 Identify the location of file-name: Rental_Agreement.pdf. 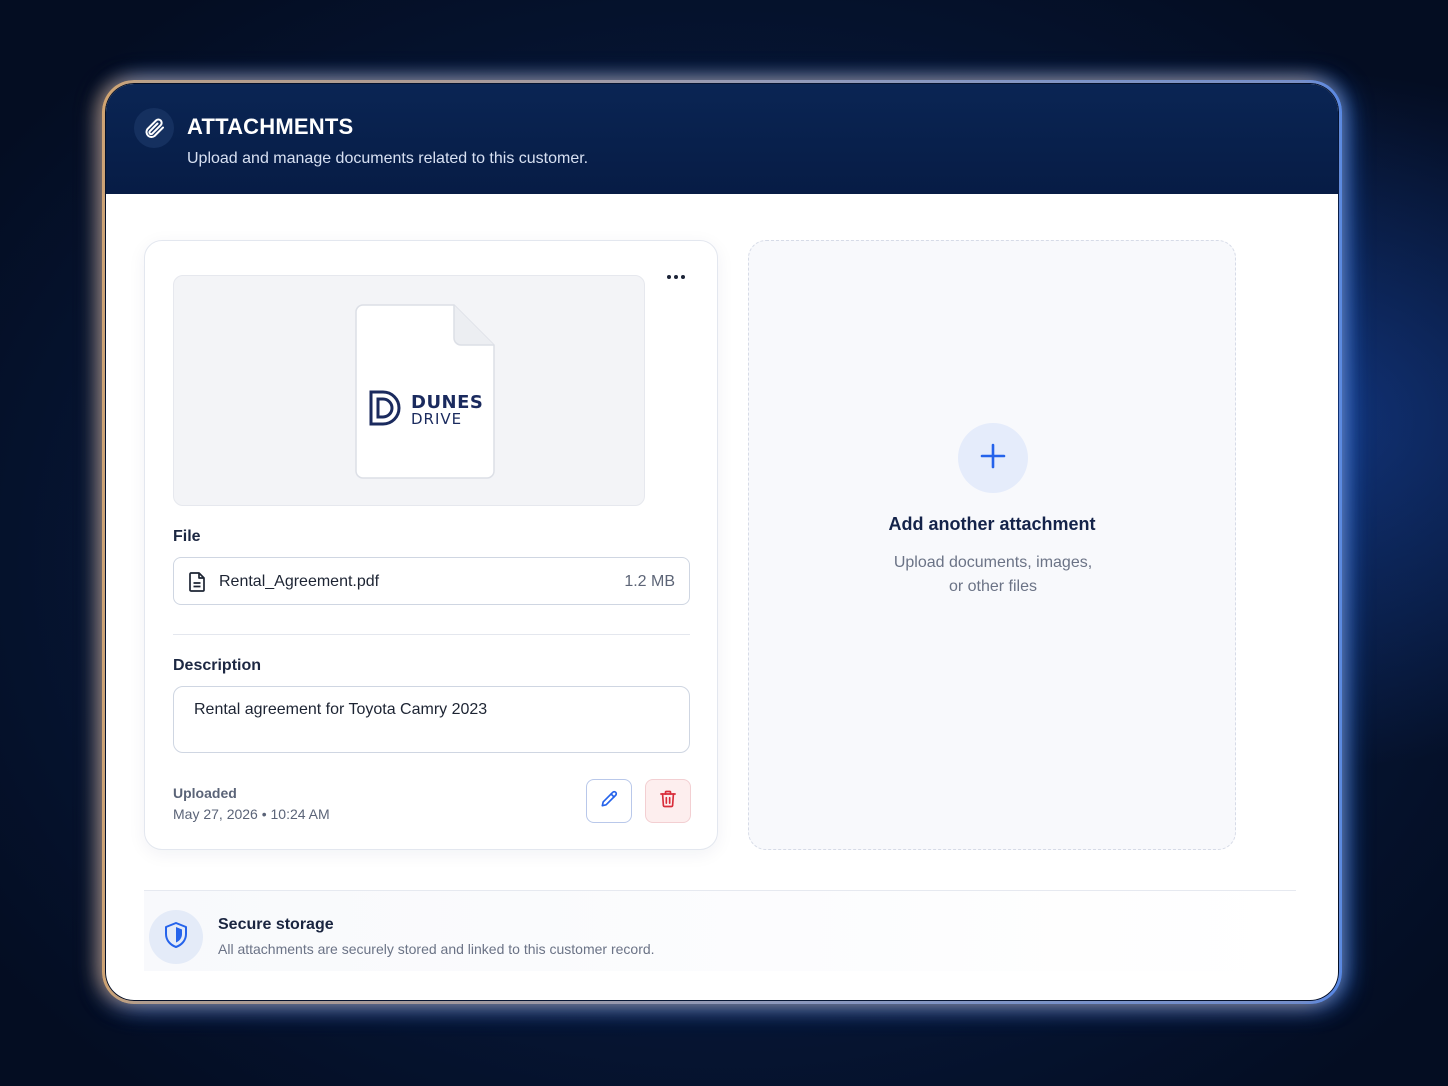
(299, 581).